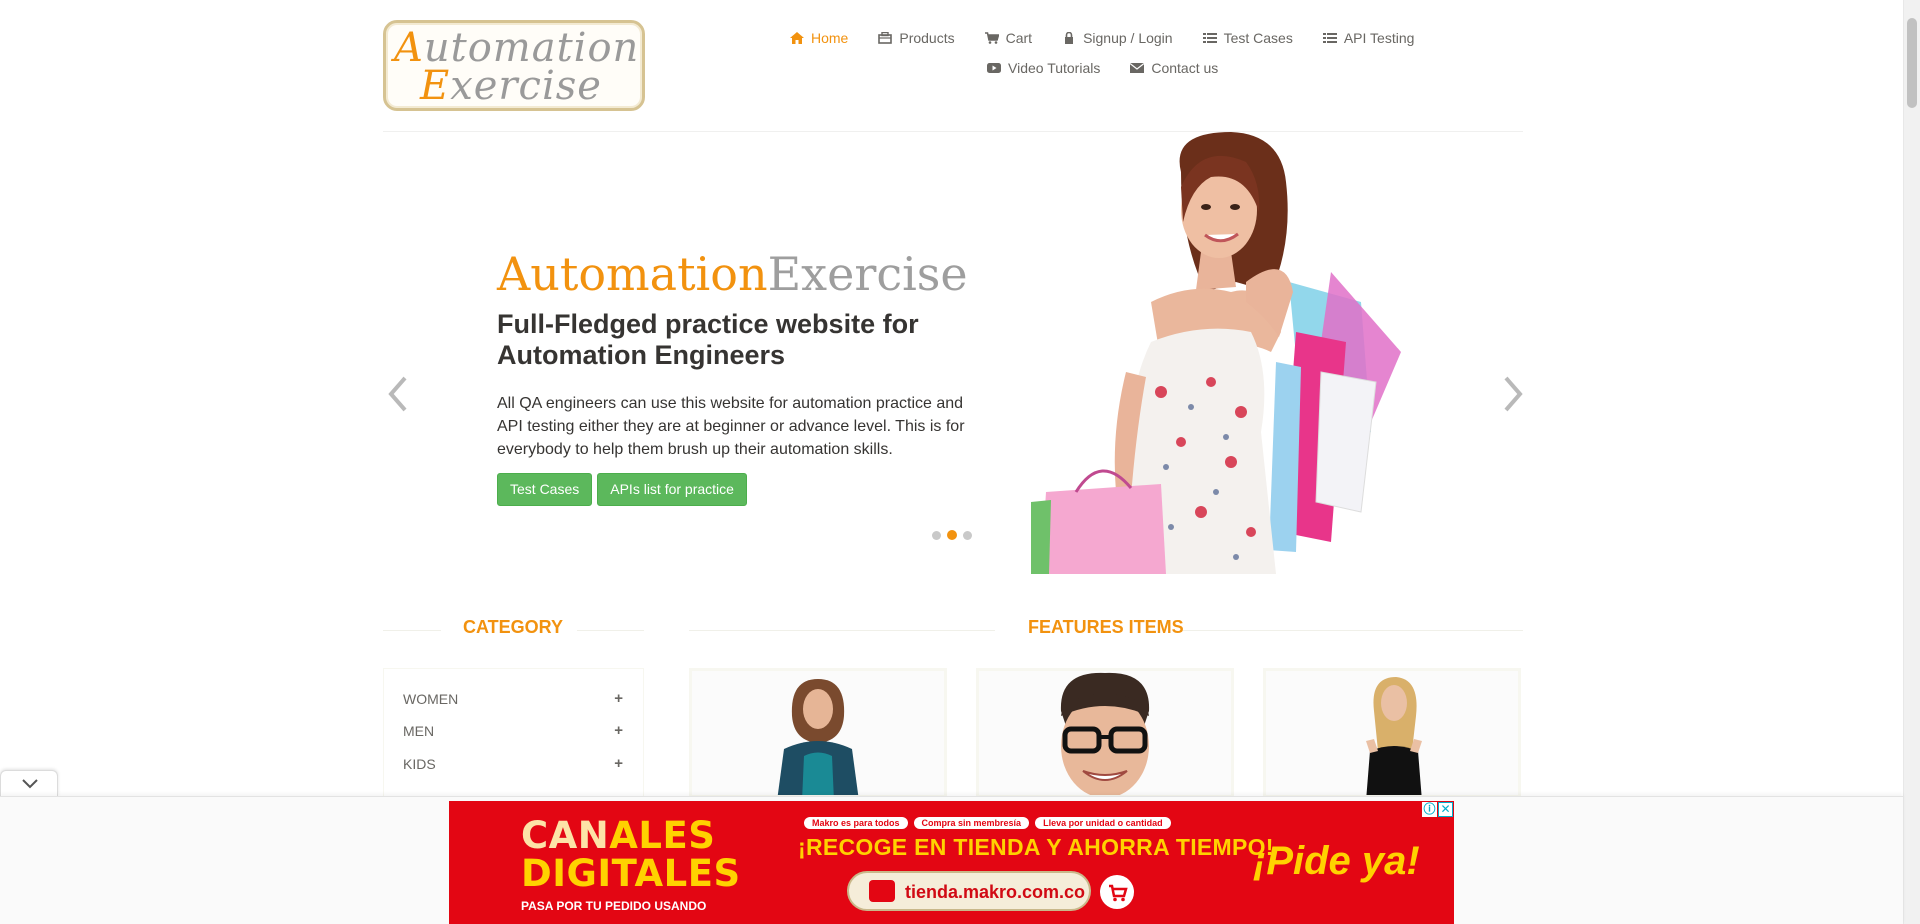 Image resolution: width=1920 pixels, height=924 pixels. Describe the element at coordinates (526, 86) in the screenshot. I see `logo-text-exercise: xercise` at that location.